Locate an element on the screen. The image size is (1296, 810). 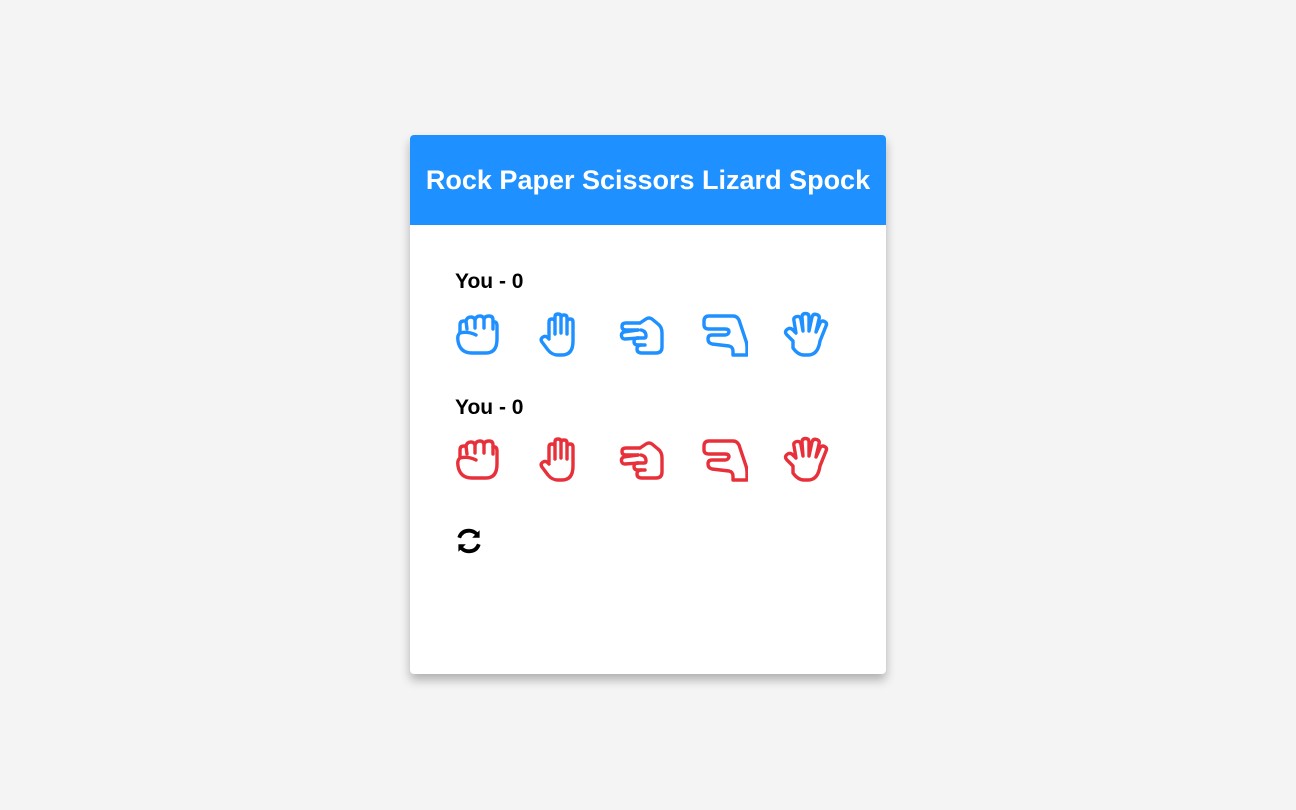
refresh-icon is located at coordinates (469, 541).